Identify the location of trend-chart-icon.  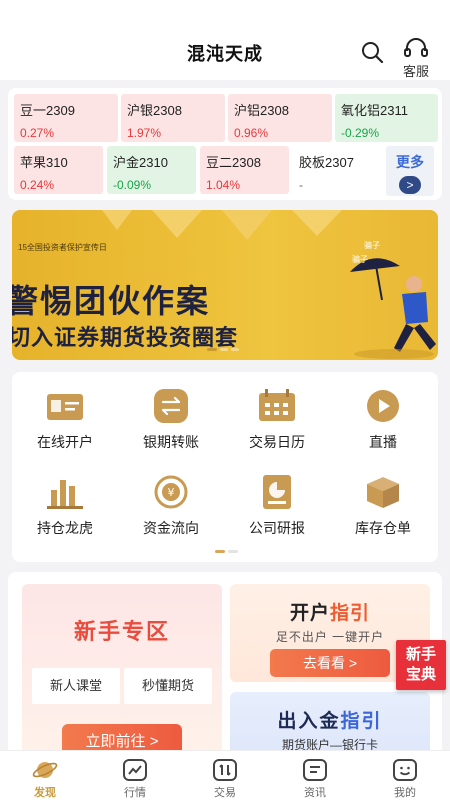
(135, 770).